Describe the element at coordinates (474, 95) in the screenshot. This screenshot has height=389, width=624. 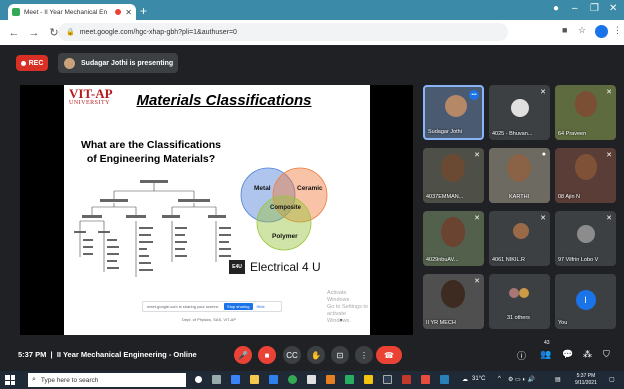
I see `more-options-icon: •••` at that location.